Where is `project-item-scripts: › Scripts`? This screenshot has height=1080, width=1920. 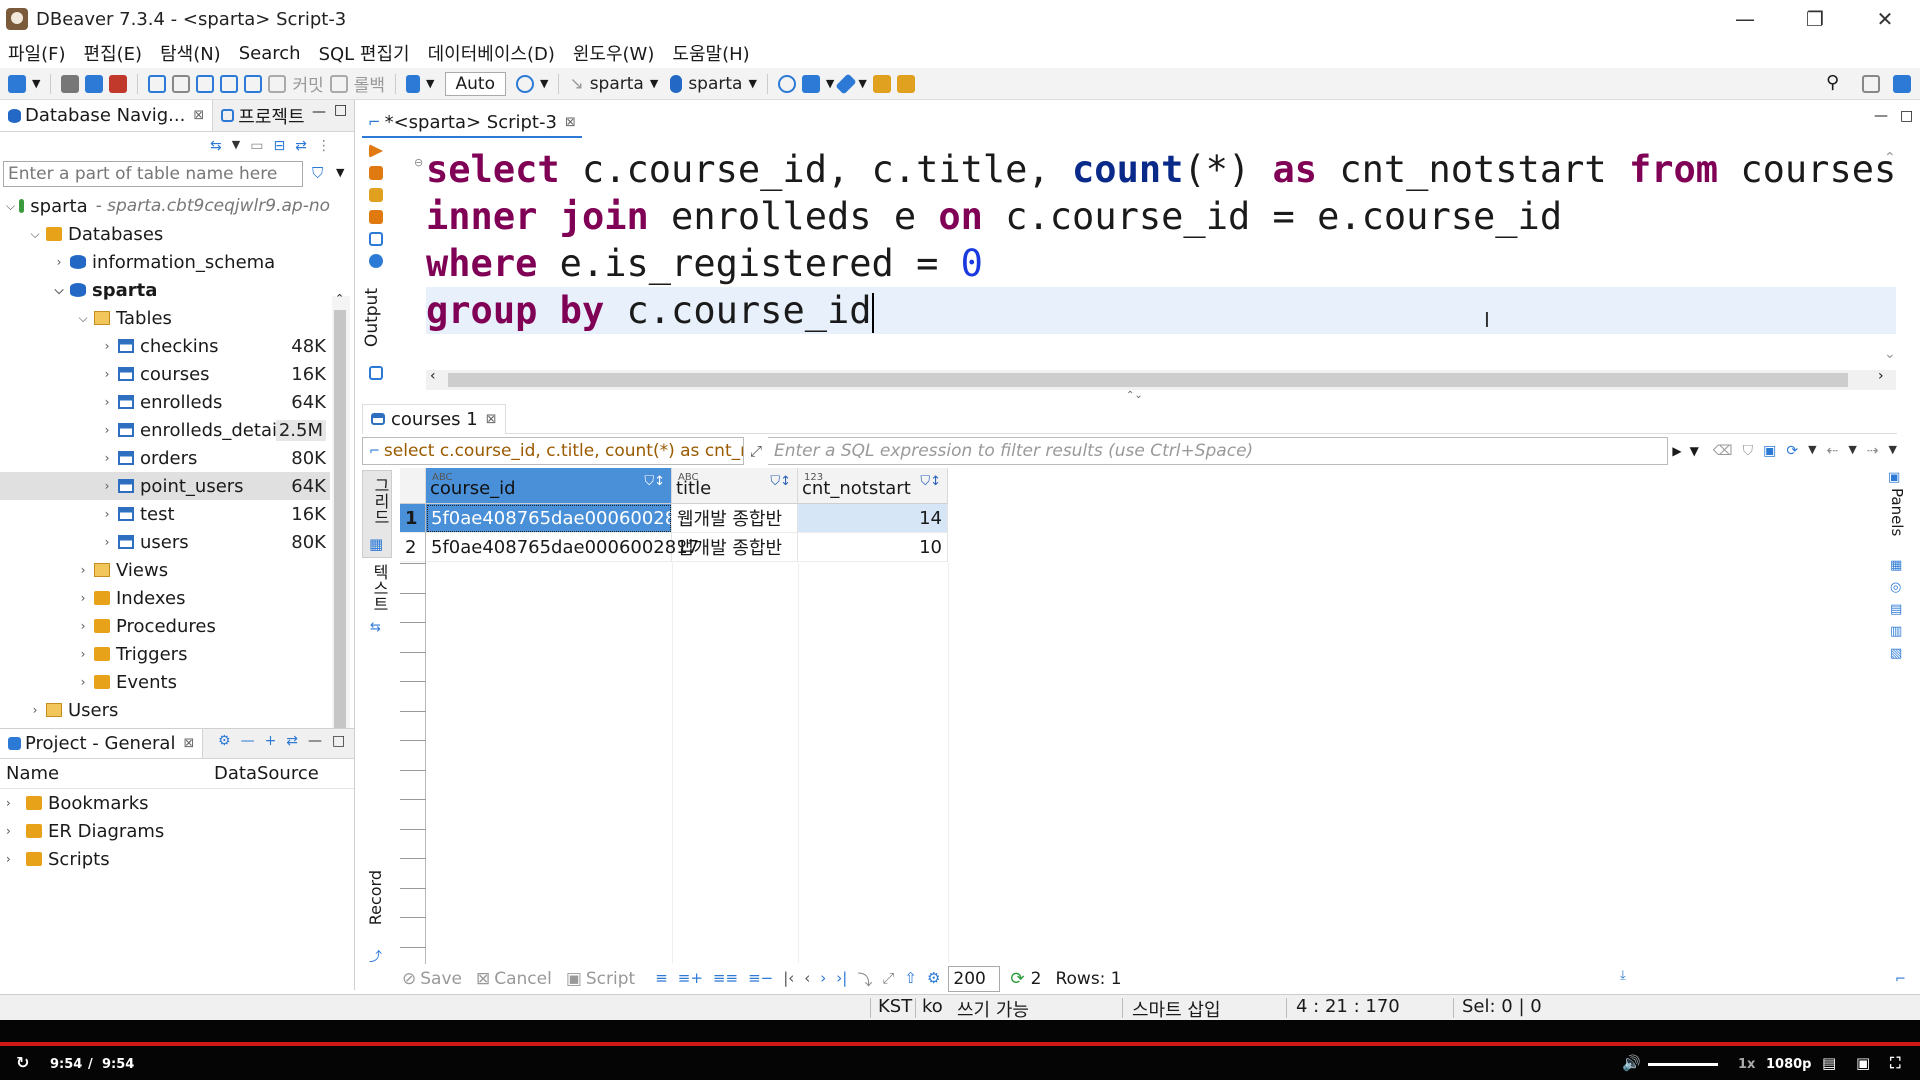 project-item-scripts: › Scripts is located at coordinates (177, 859).